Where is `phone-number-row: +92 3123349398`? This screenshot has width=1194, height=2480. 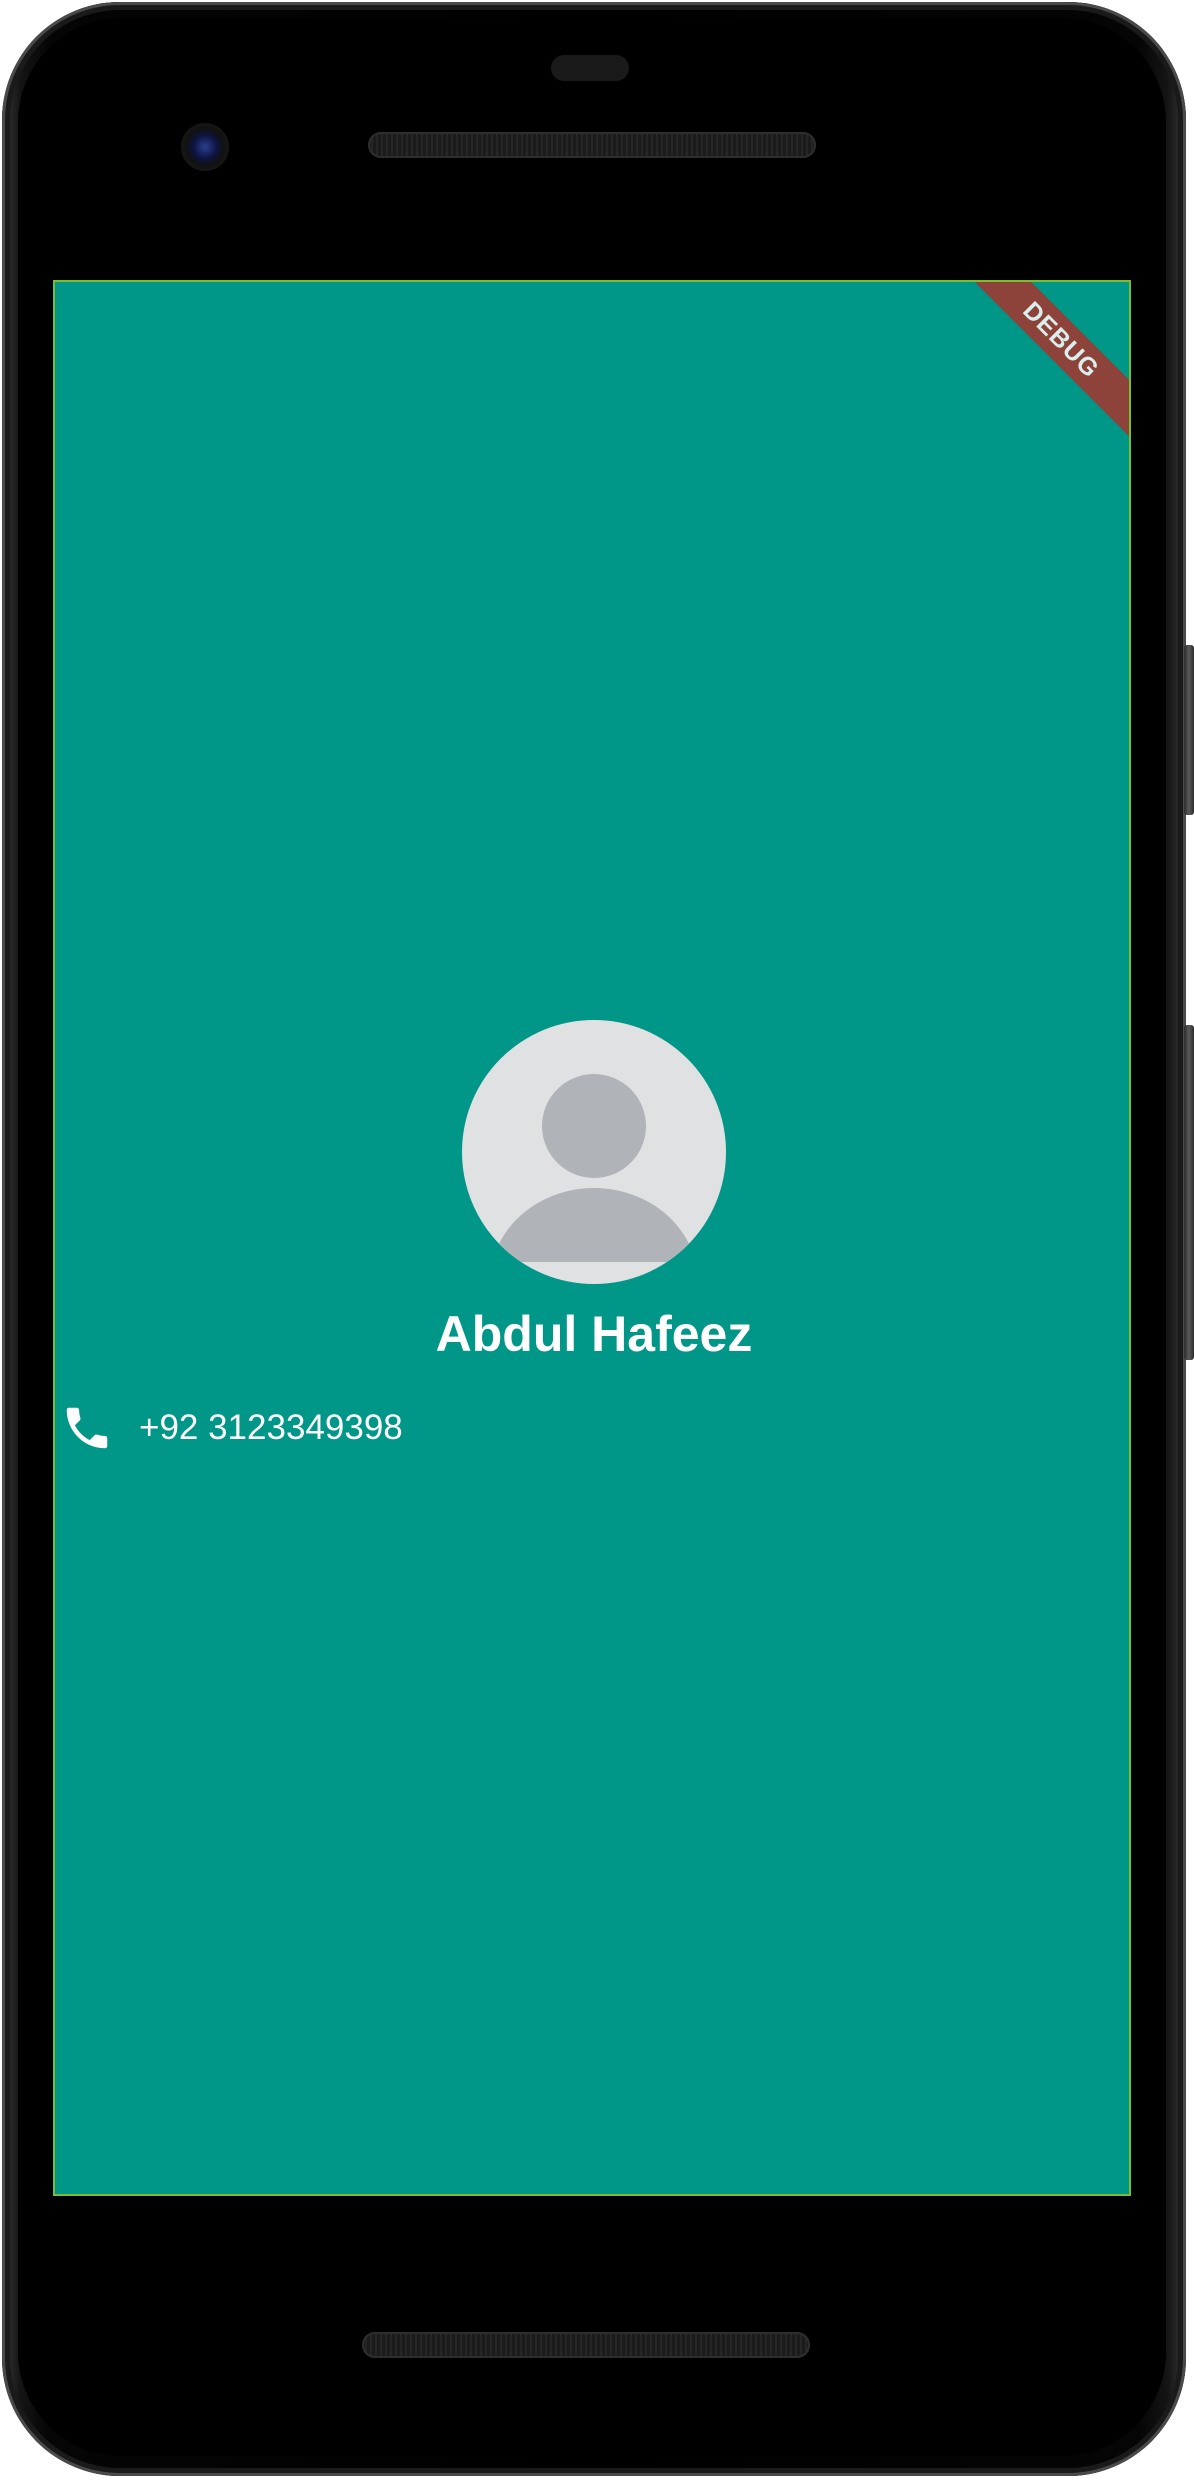 phone-number-row: +92 3123349398 is located at coordinates (231, 1428).